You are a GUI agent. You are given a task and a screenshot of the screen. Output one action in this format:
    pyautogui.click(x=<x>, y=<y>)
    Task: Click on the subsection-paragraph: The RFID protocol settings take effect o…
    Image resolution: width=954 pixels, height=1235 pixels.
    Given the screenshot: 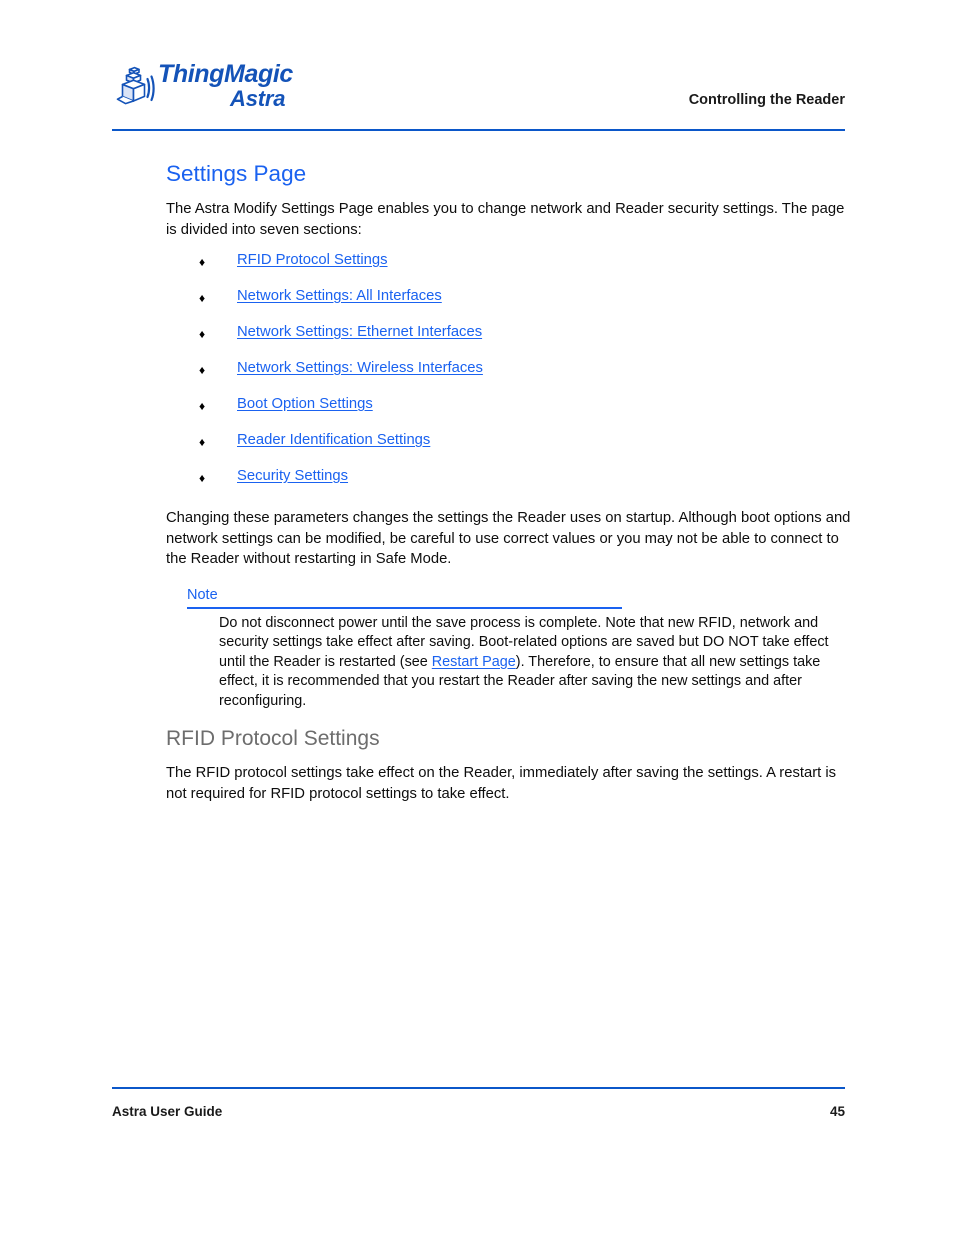 What is the action you would take?
    pyautogui.click(x=501, y=783)
    